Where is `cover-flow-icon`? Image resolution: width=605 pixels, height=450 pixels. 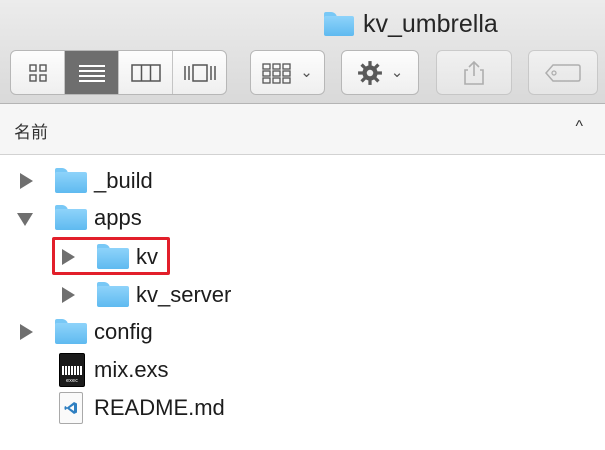 cover-flow-icon is located at coordinates (199, 72).